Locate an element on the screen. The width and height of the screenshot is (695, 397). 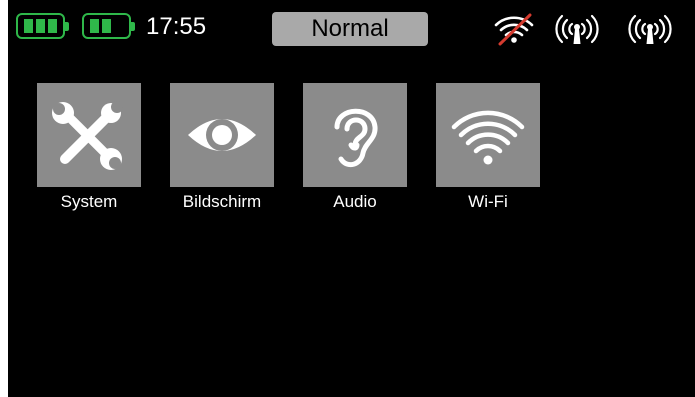
system-button is located at coordinates (89, 135).